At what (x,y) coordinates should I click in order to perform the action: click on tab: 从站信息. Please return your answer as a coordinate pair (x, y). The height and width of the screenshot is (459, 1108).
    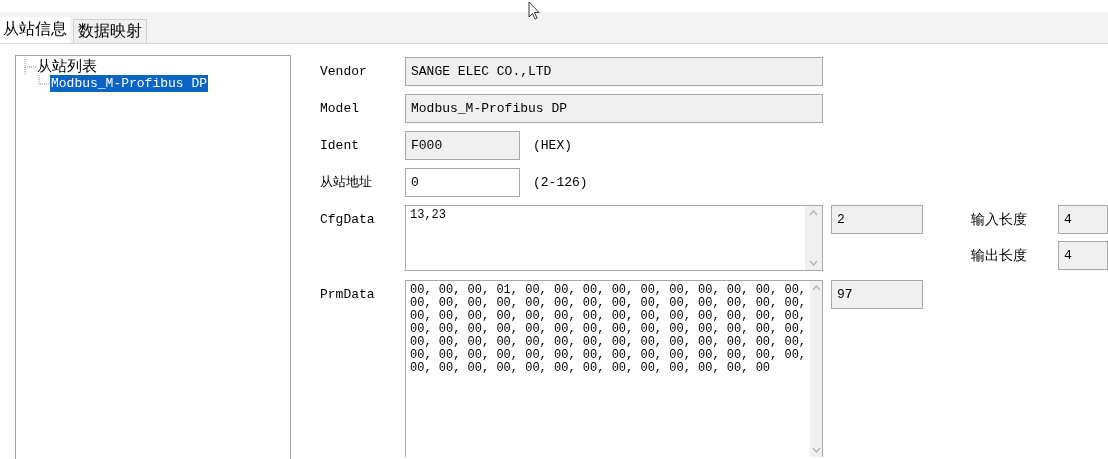
    Looking at the image, I should click on (35, 30).